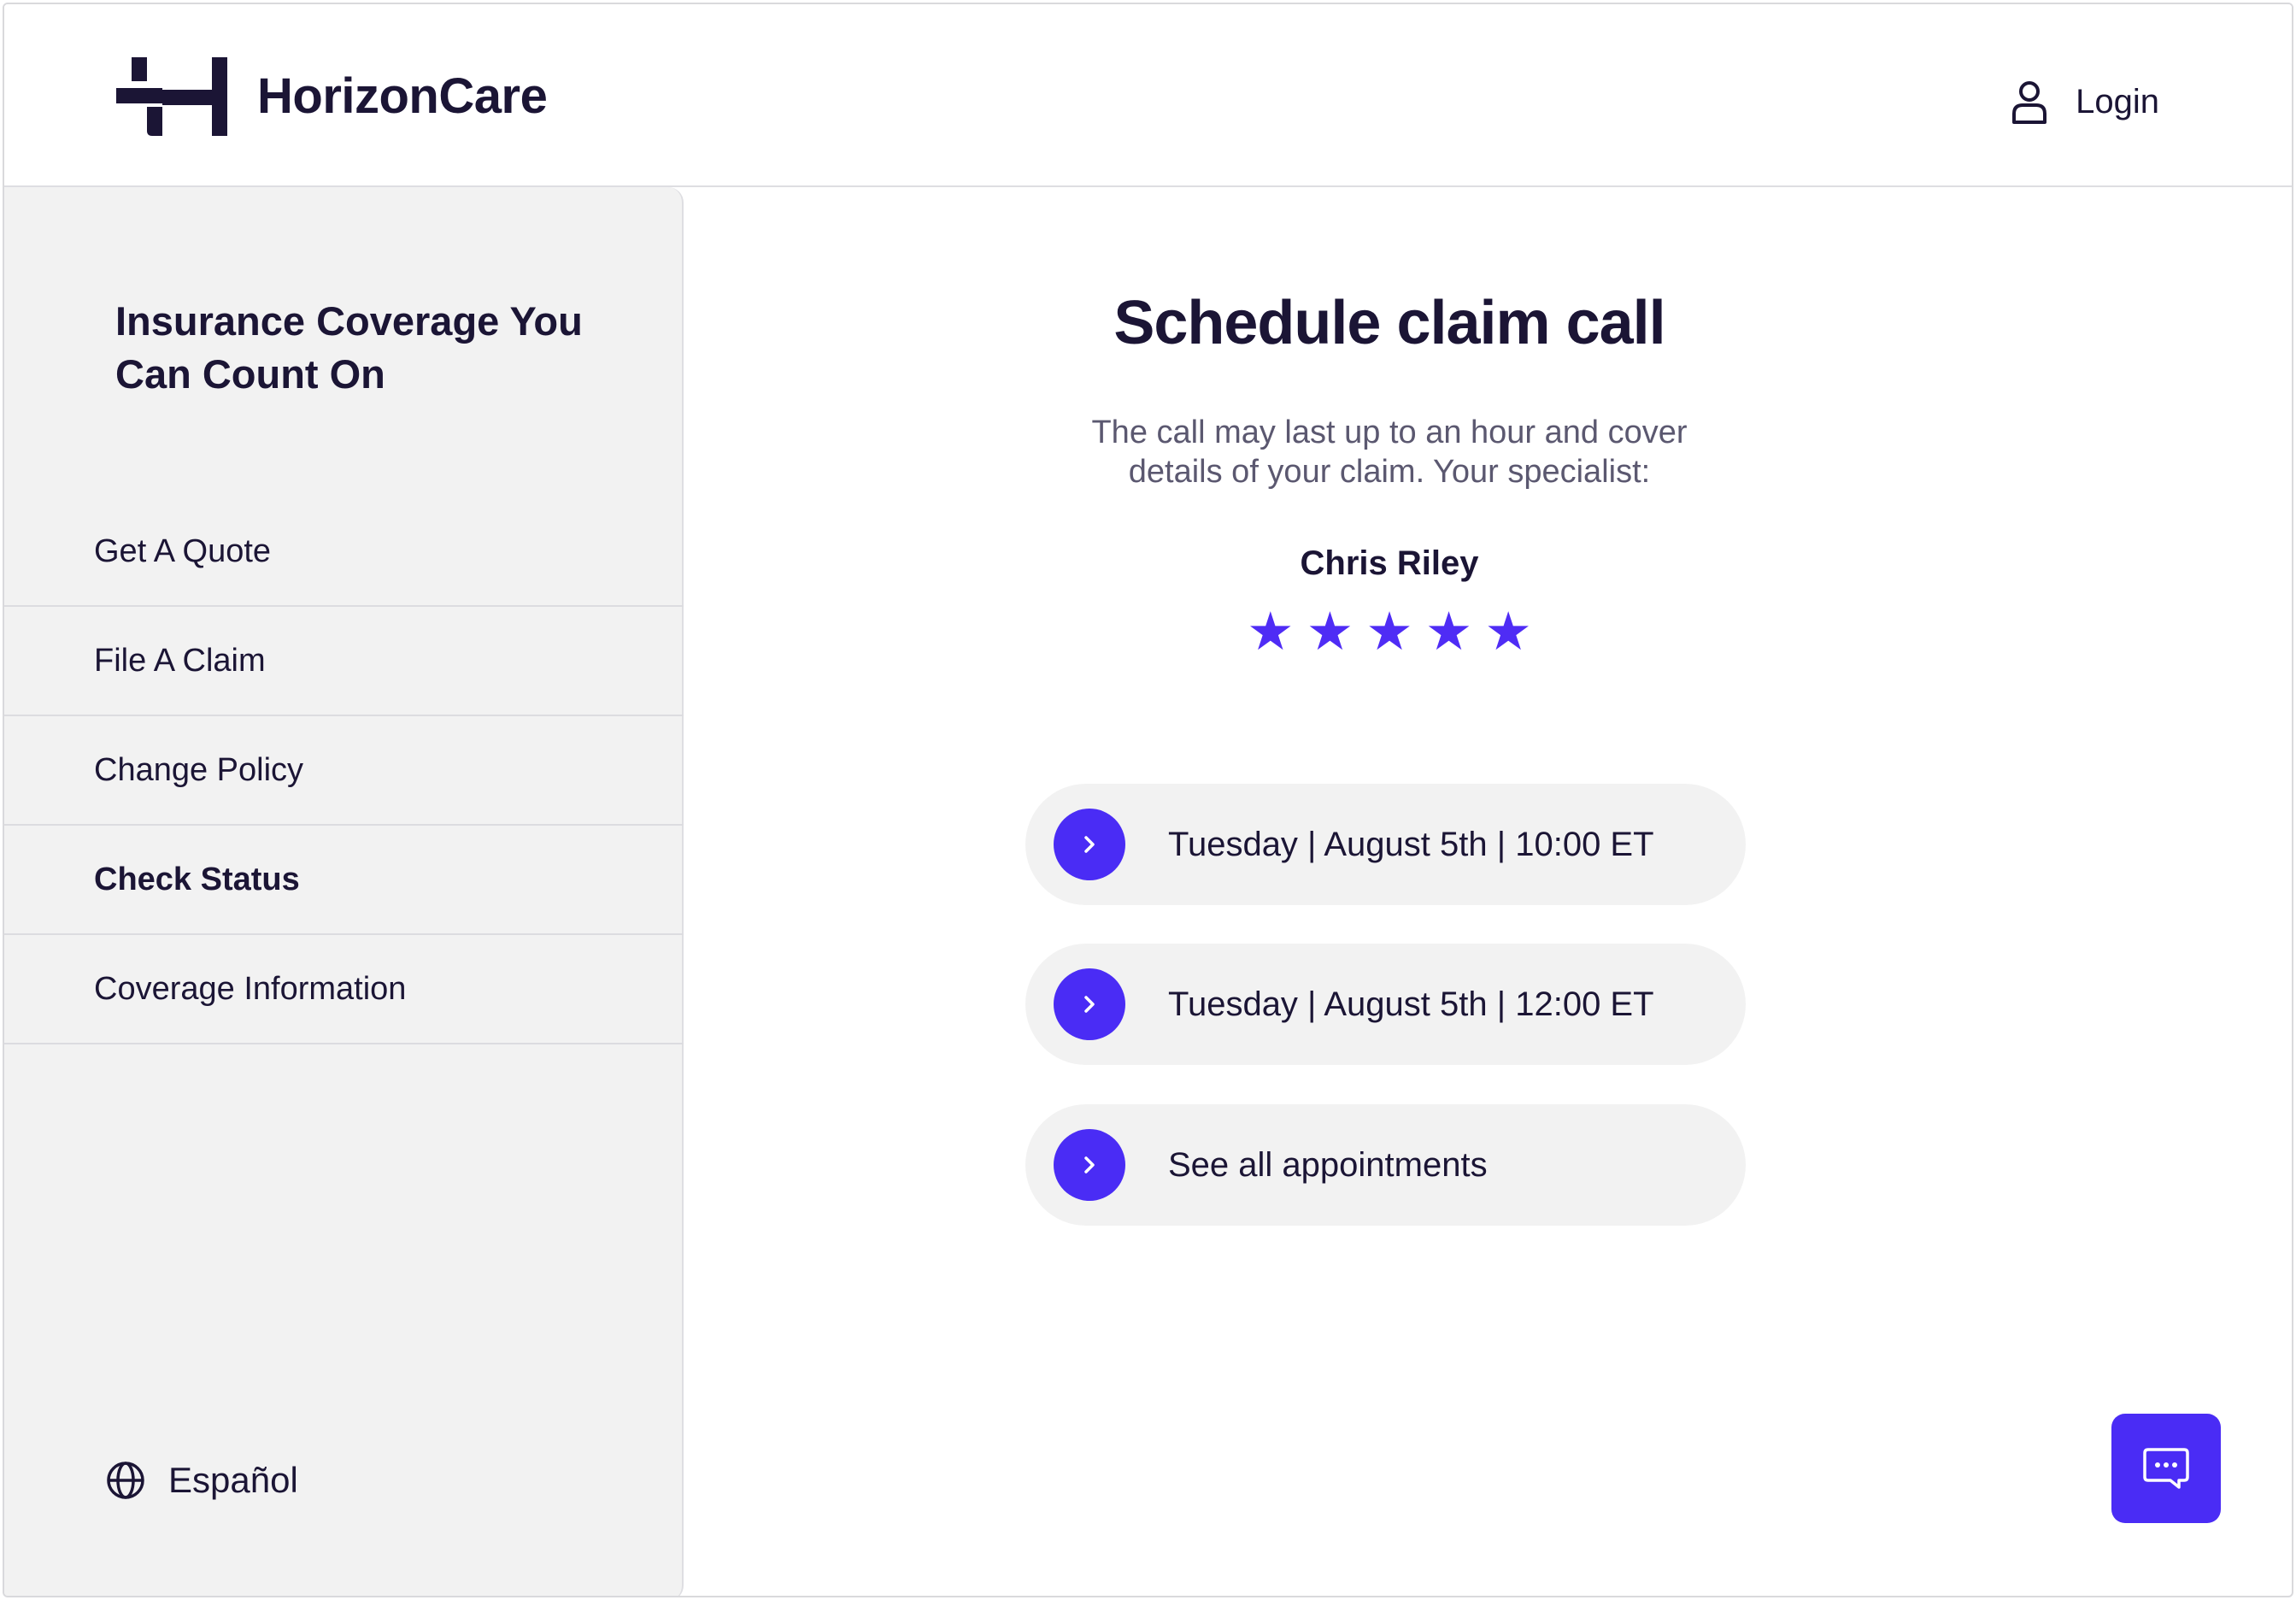 The height and width of the screenshot is (1600, 2296). What do you see at coordinates (344, 552) in the screenshot?
I see `sidebar-item-get-a-quote: Get A Quote` at bounding box center [344, 552].